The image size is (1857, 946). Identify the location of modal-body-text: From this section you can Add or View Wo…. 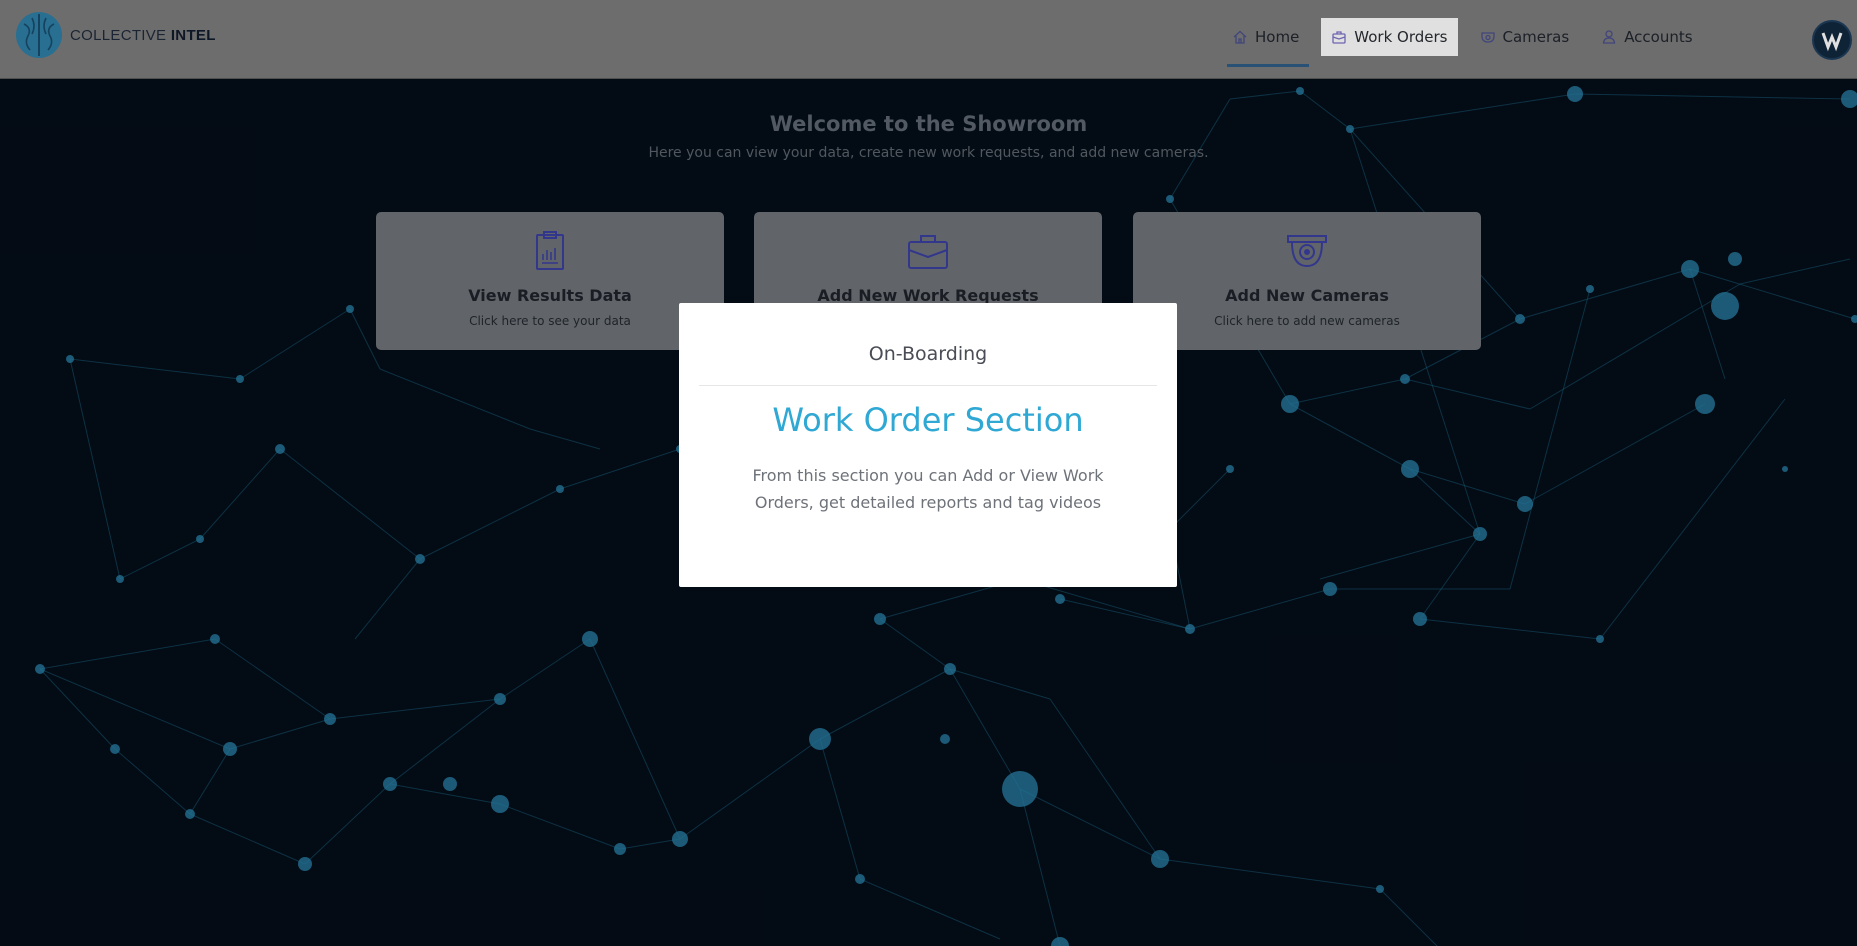
(928, 489).